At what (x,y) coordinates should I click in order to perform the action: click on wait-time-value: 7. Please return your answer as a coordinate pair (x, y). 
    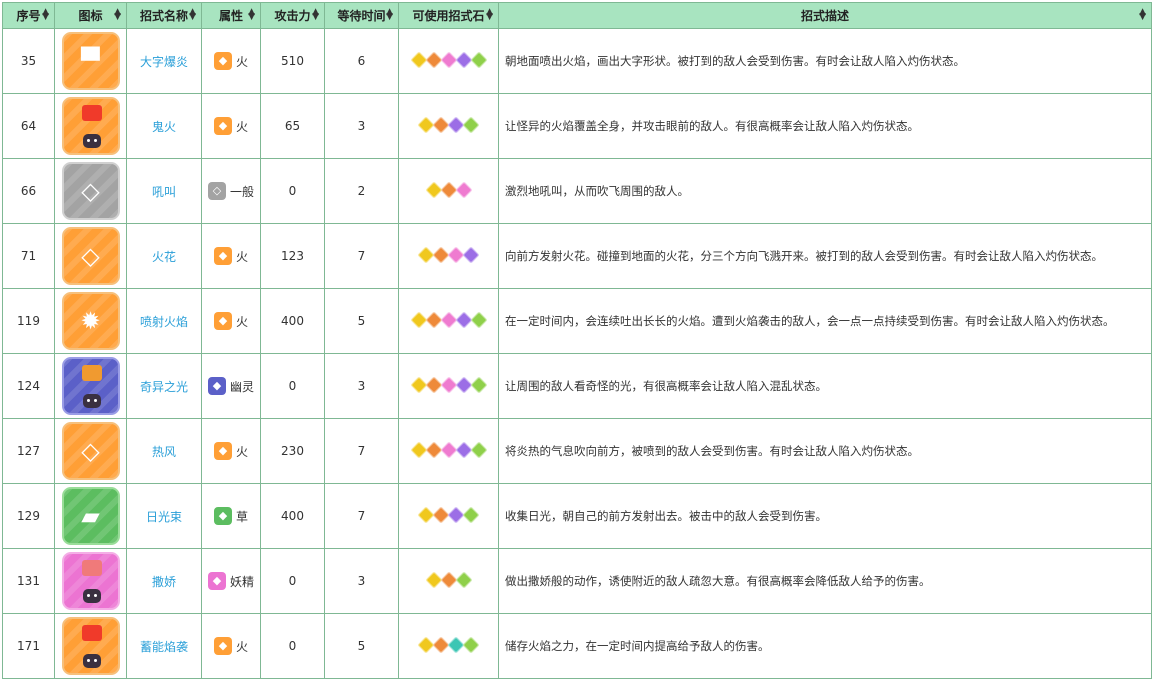
    Looking at the image, I should click on (361, 256).